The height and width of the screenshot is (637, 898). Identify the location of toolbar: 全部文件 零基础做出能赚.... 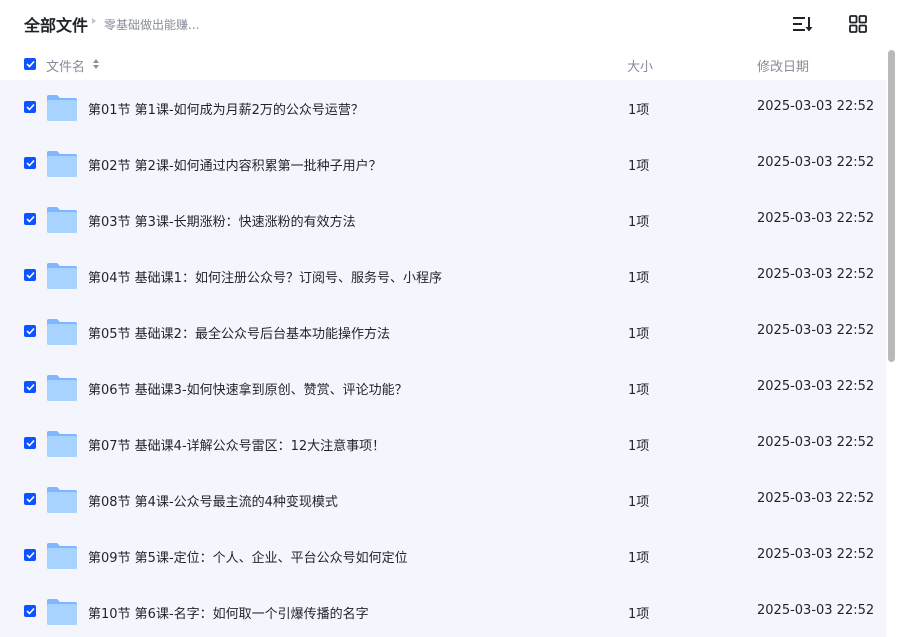
(449, 24).